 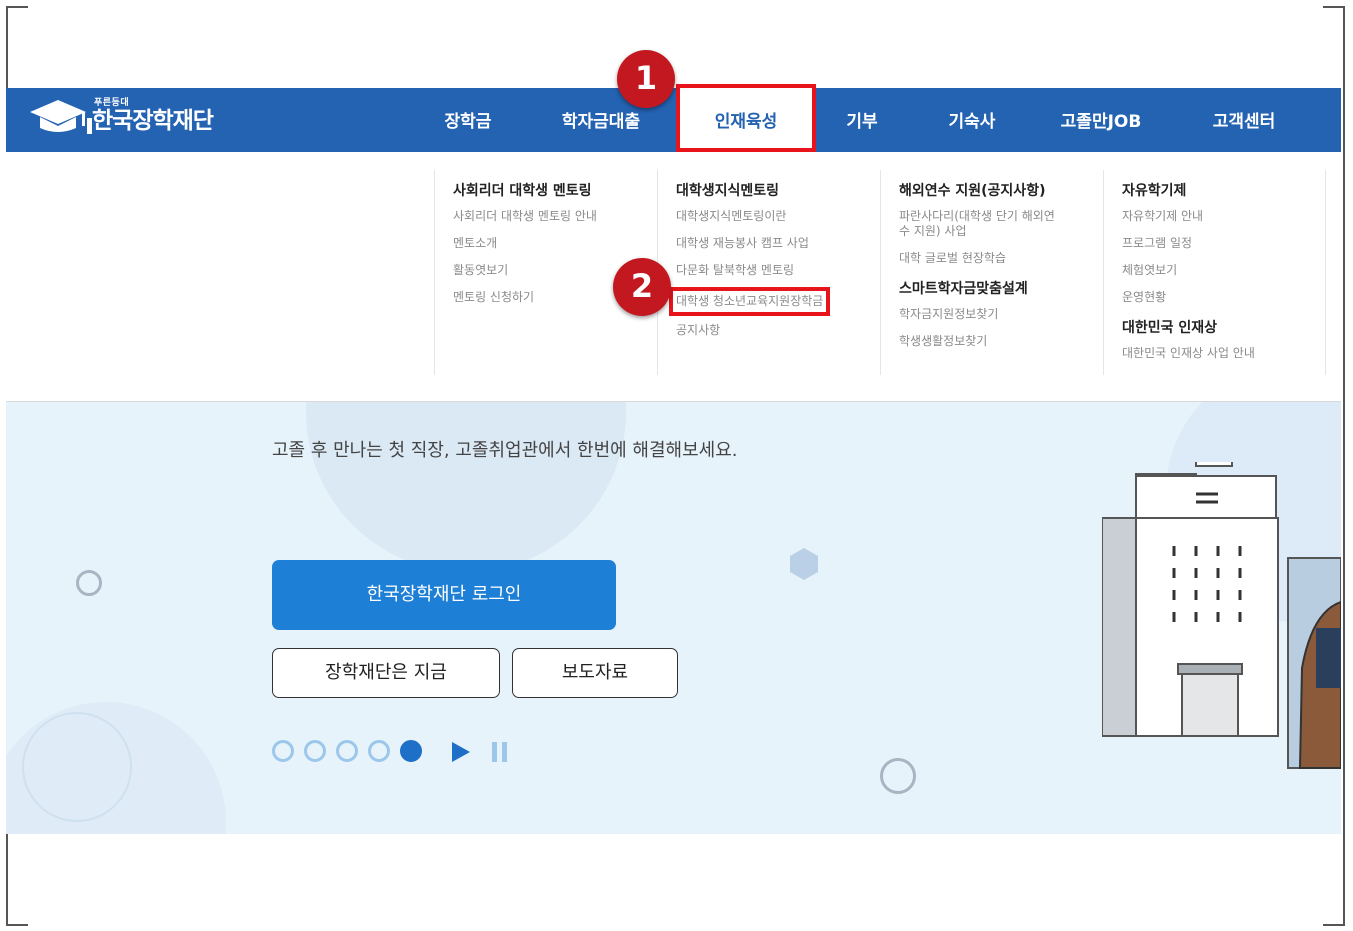 I want to click on building-illustration, so click(x=1221, y=615).